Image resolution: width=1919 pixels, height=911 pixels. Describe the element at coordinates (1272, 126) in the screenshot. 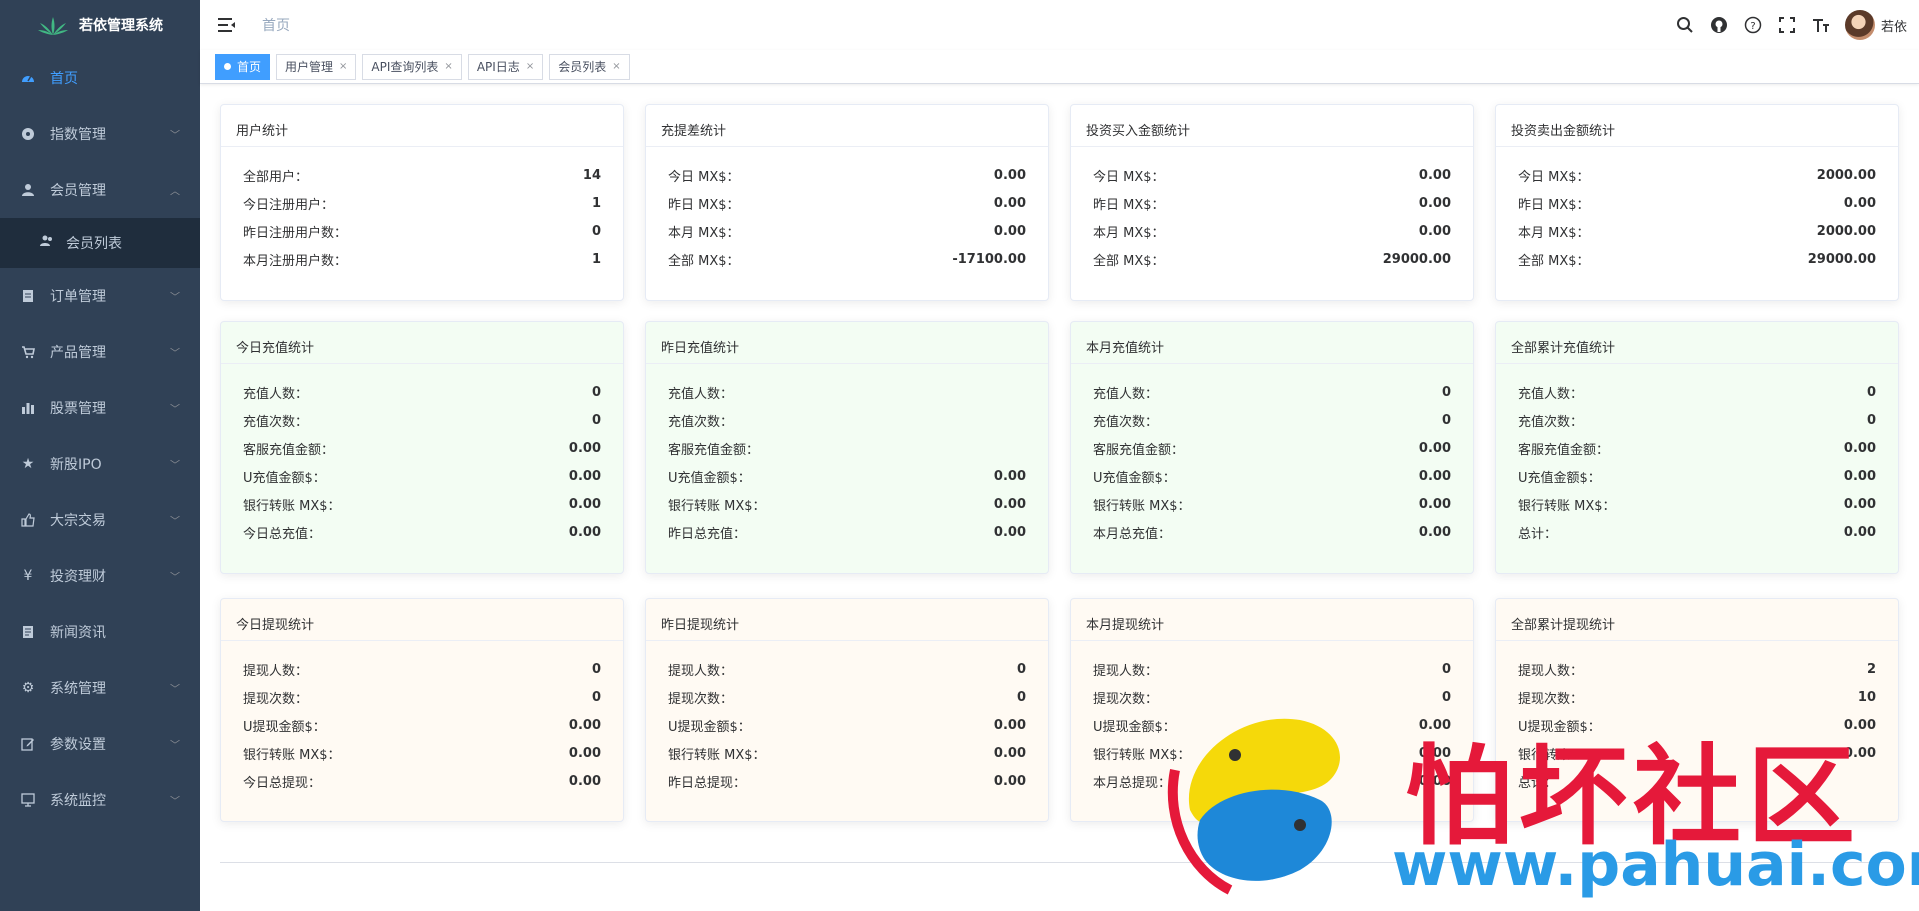

I see `card-title: 投资买入金额统计` at that location.